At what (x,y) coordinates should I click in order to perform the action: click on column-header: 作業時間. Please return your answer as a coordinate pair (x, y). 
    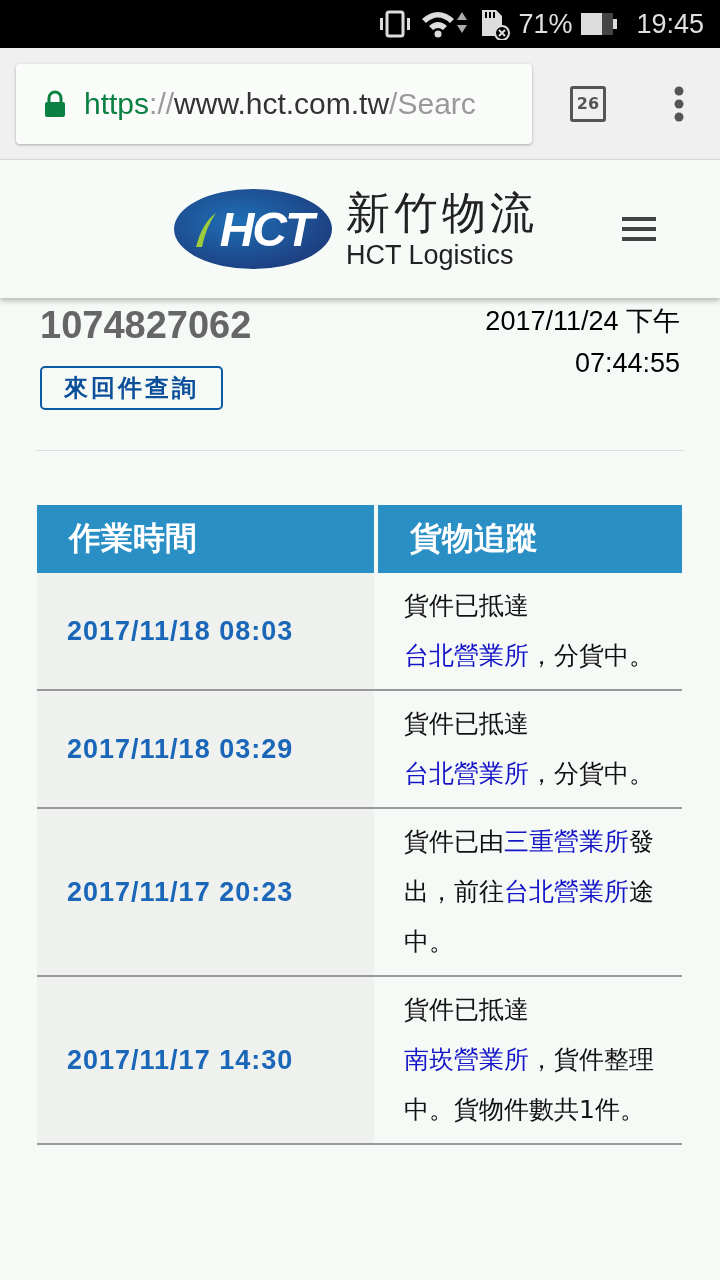
    Looking at the image, I should click on (205, 539).